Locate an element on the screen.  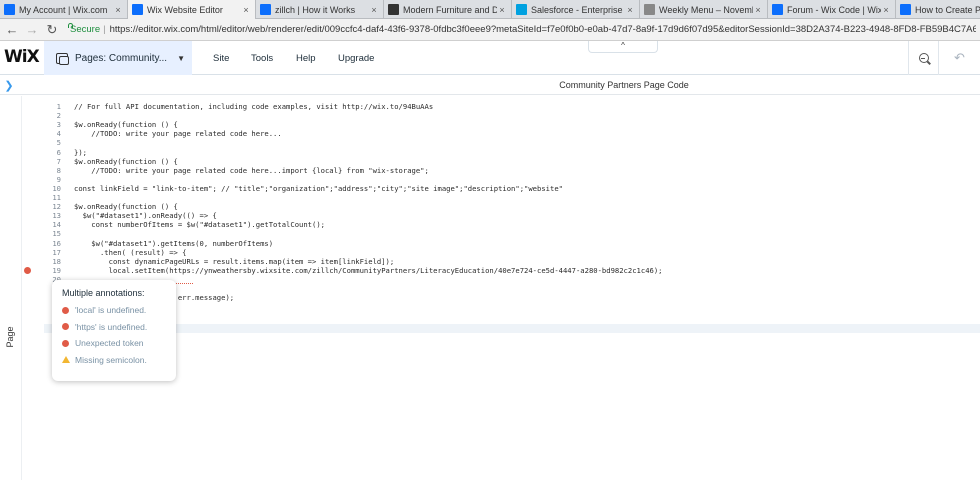
chevron-down-icon: ▼ is located at coordinates (181, 58).